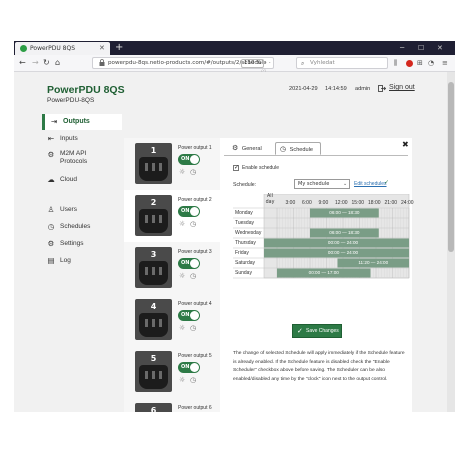 The width and height of the screenshot is (469, 469). Describe the element at coordinates (102, 62) in the screenshot. I see `lock-icon` at that location.